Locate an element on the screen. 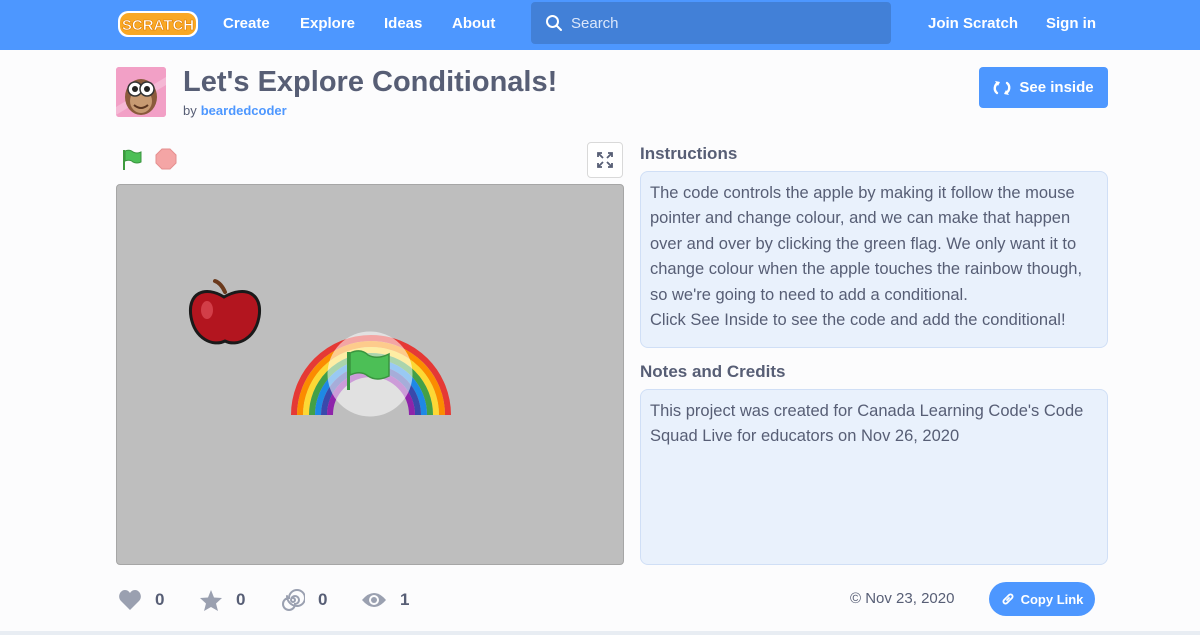 This screenshot has height=635, width=1200. byline: by beardedcoder is located at coordinates (235, 110).